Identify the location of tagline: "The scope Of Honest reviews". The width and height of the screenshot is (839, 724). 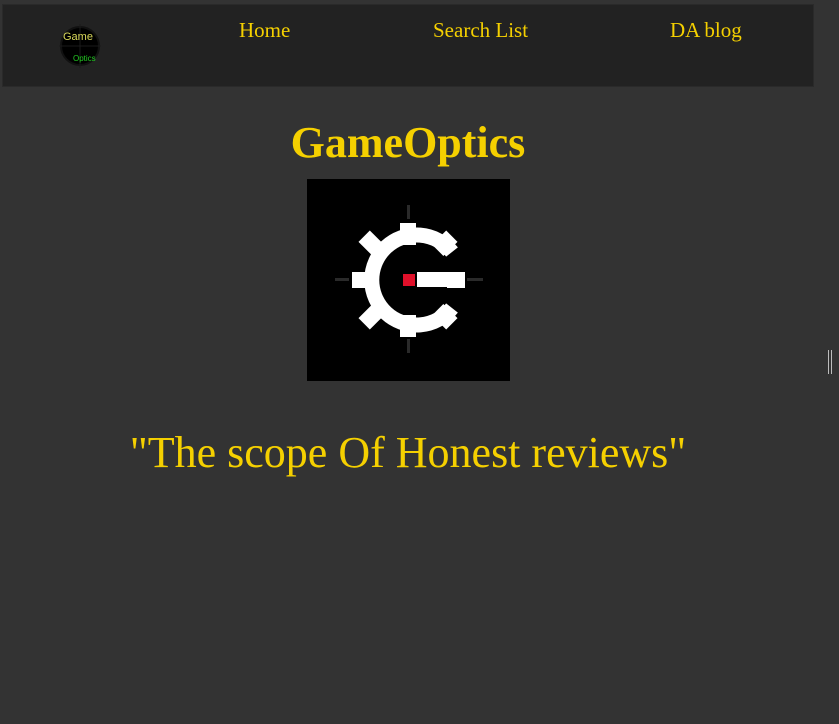
(408, 452).